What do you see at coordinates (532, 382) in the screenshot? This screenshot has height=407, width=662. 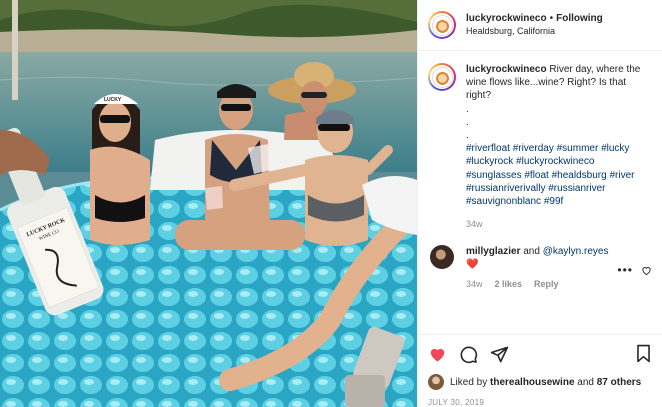 I see `liker-username: therealhousewine` at bounding box center [532, 382].